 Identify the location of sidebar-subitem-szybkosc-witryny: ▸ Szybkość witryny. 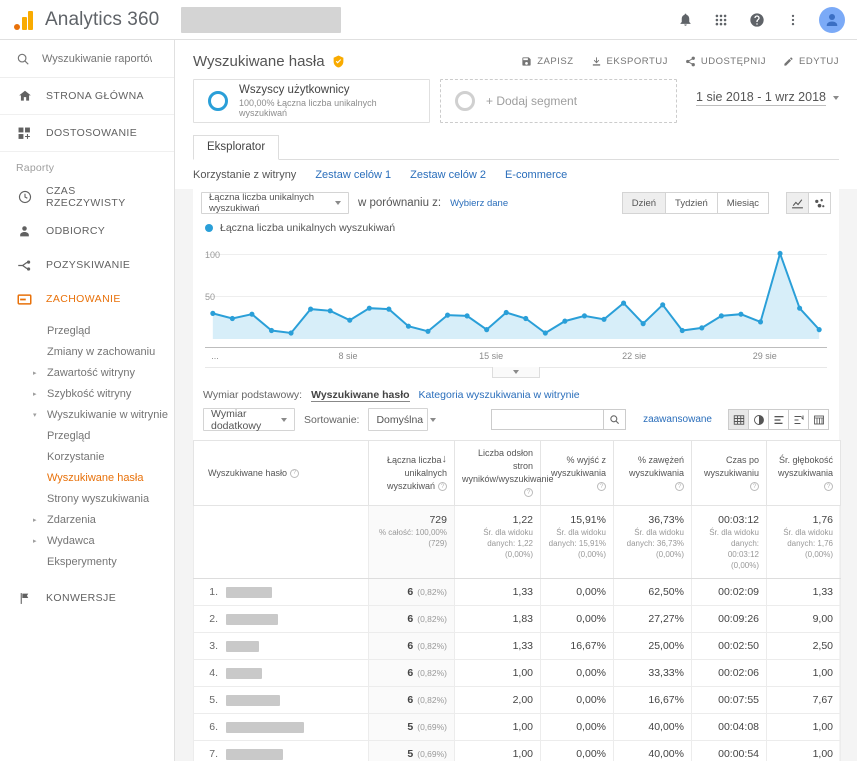
(87, 393).